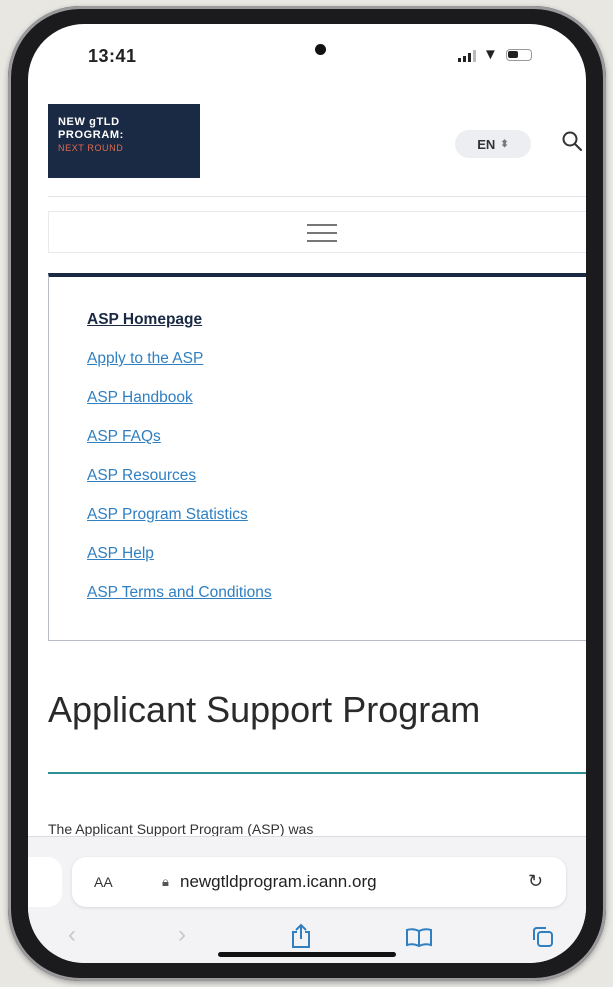 The height and width of the screenshot is (987, 613). I want to click on status-bar: 13:41 ▼, so click(307, 54).